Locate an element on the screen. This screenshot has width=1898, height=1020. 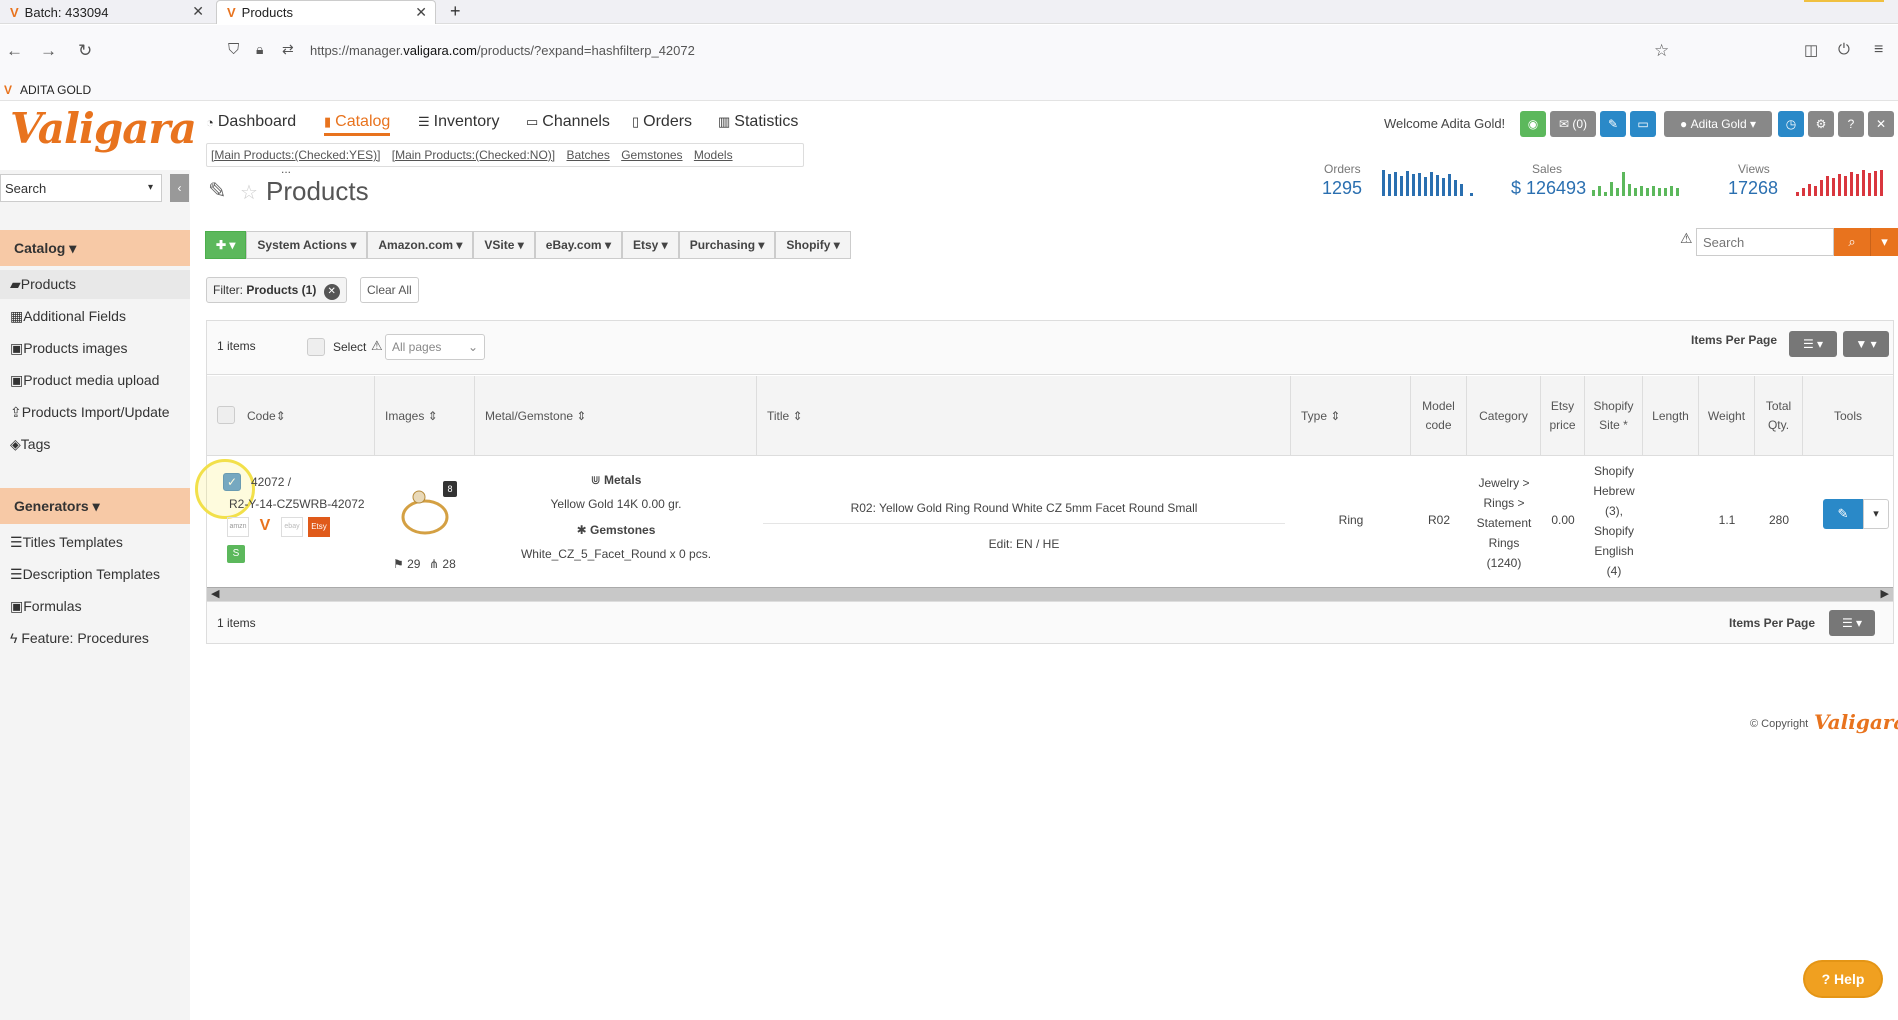
col-metal-gemstone: Metal/Gemstone ⇕ is located at coordinates (616, 416).